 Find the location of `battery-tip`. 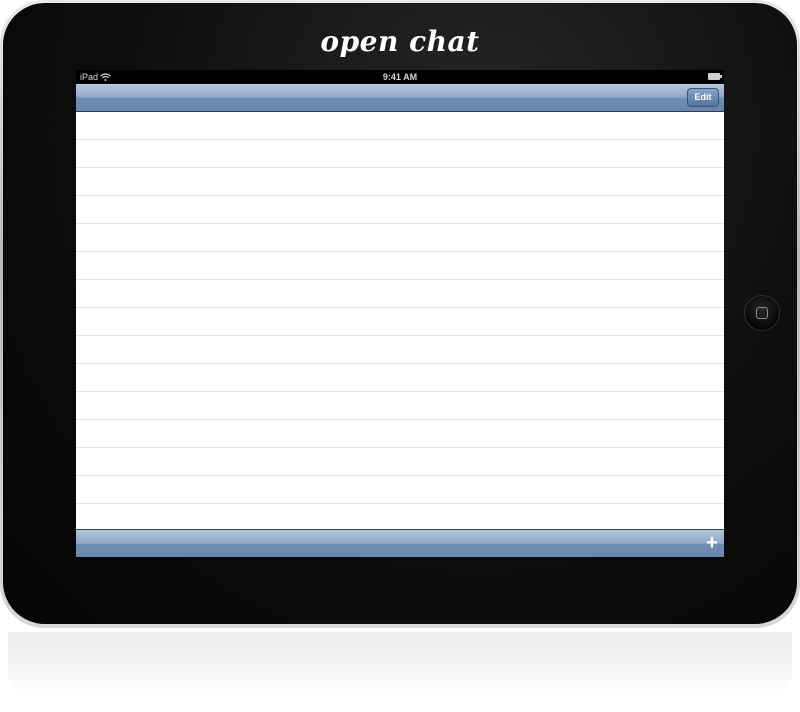

battery-tip is located at coordinates (721, 76).